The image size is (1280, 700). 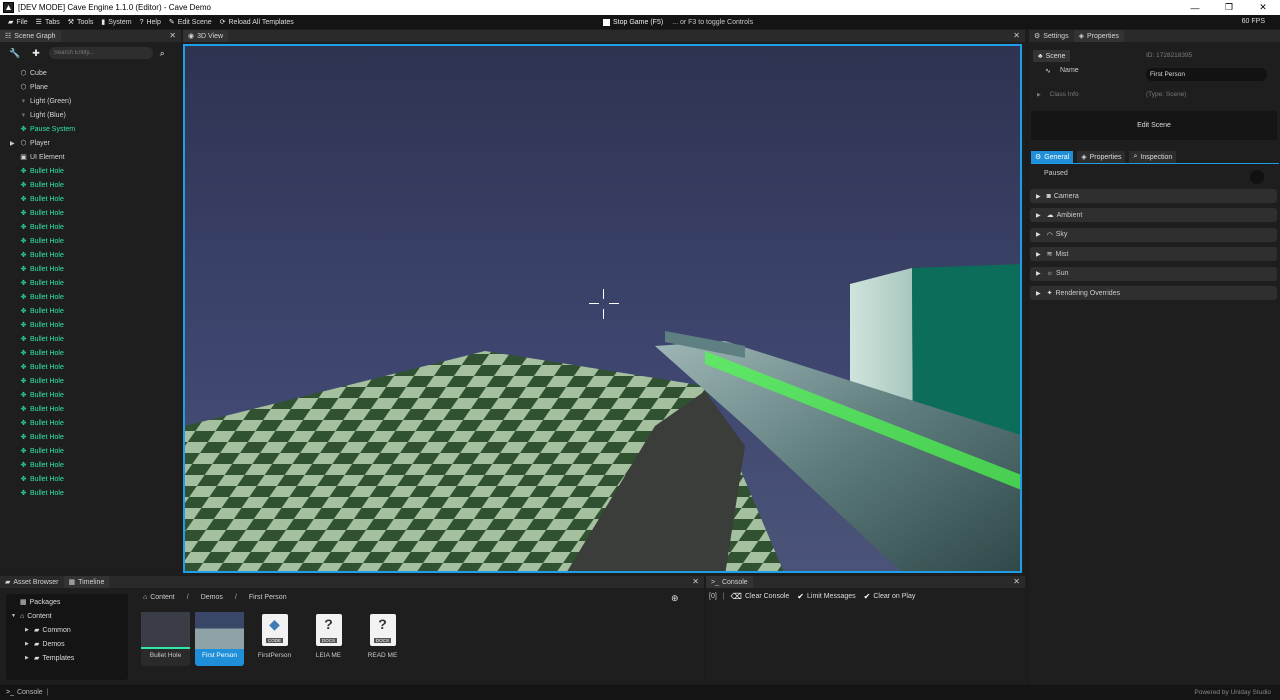 What do you see at coordinates (90, 115) in the screenshot?
I see `tree-item: ♀ Light (Blue)` at bounding box center [90, 115].